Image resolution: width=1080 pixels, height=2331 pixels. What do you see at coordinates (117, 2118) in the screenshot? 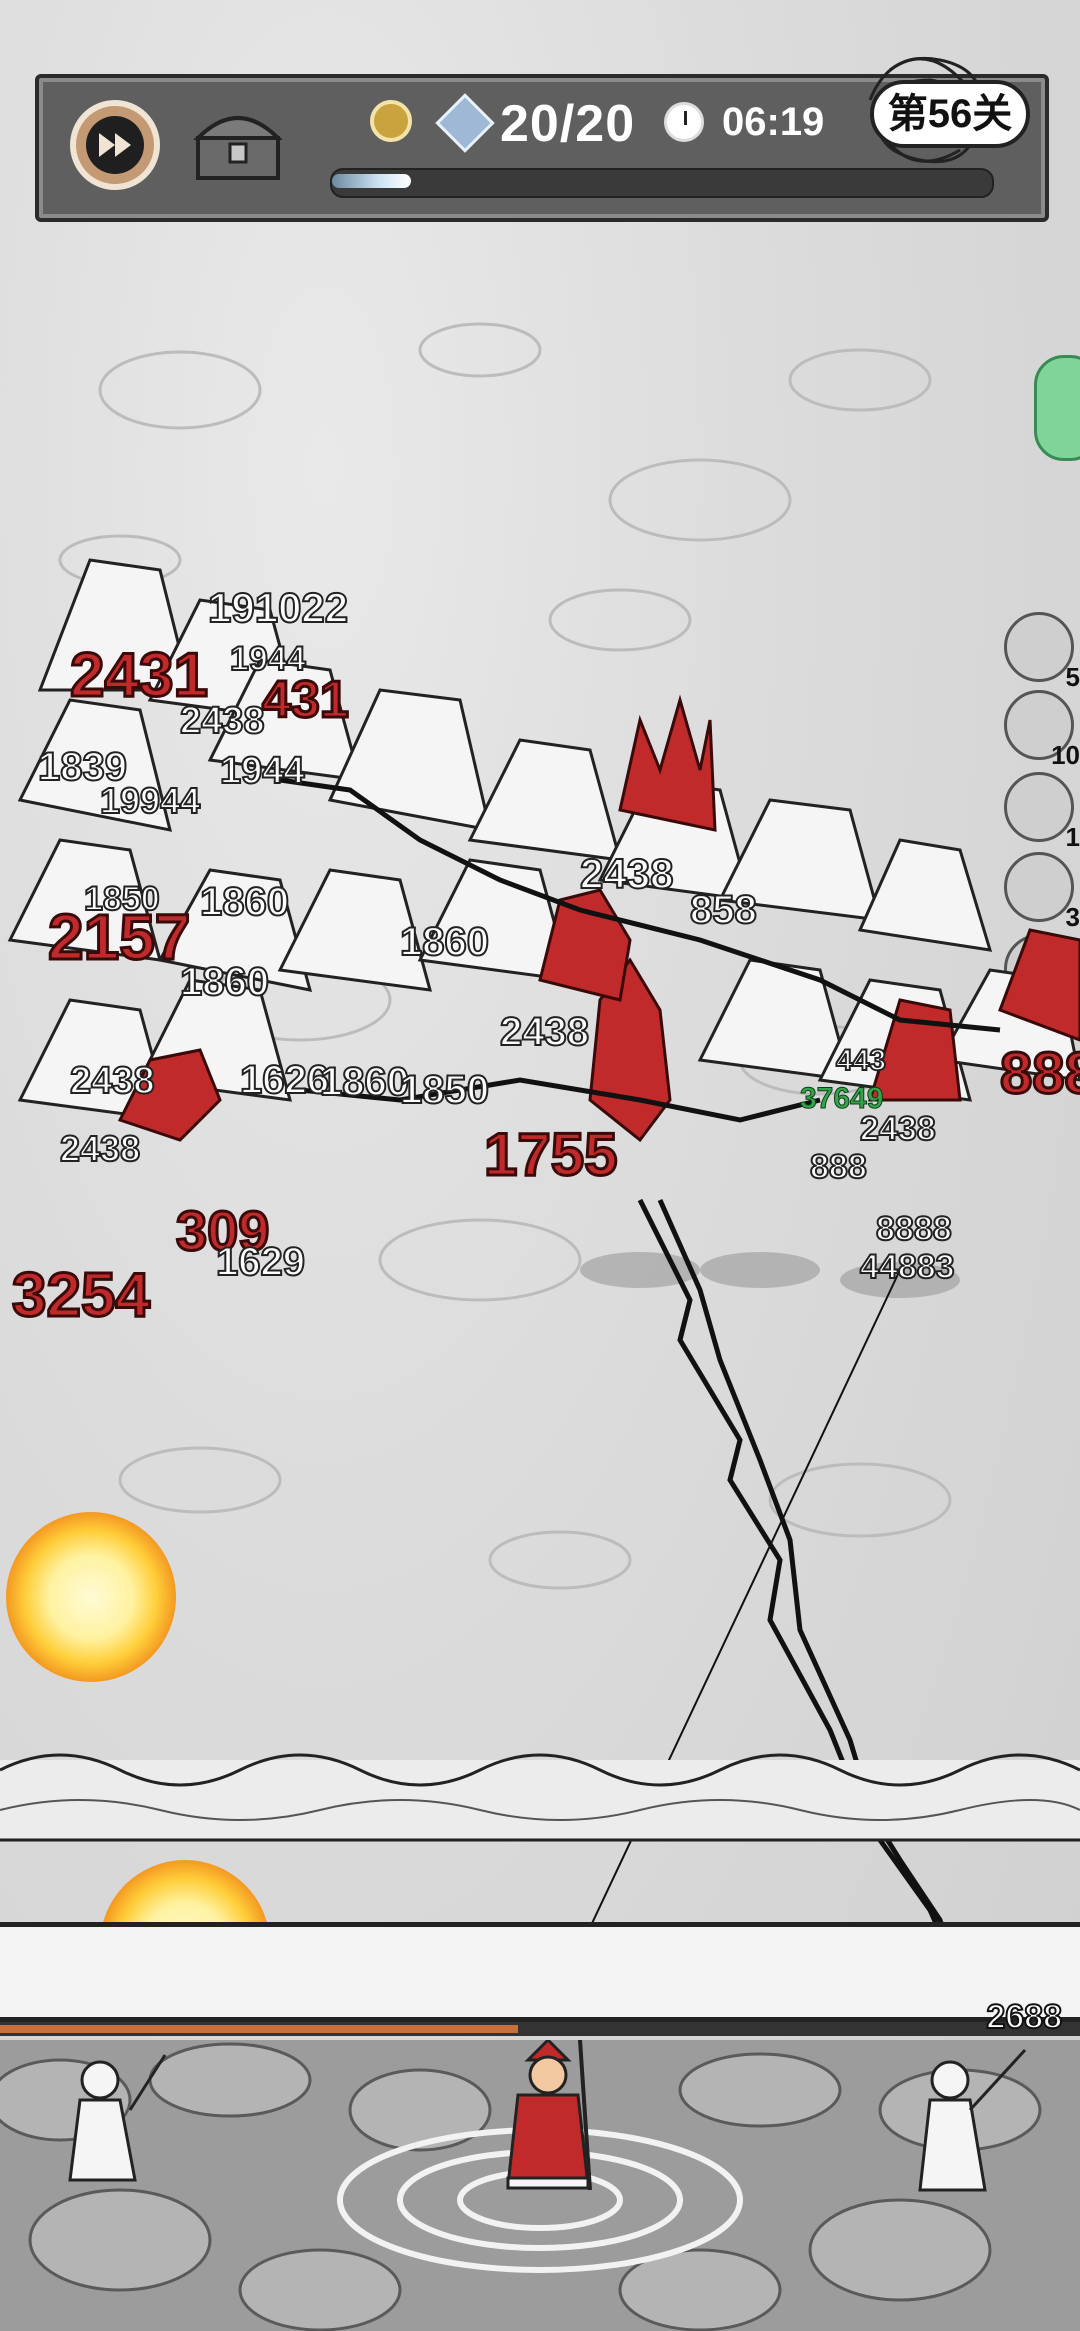
I see `hero-mage-left` at bounding box center [117, 2118].